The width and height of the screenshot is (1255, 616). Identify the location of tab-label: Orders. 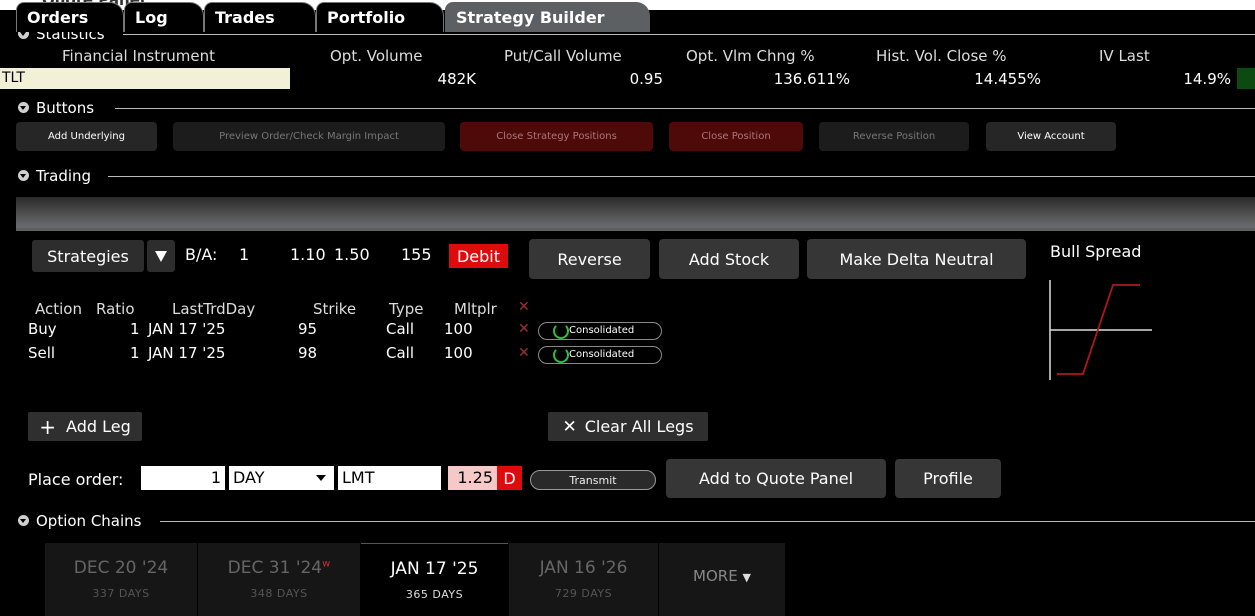
(58, 17).